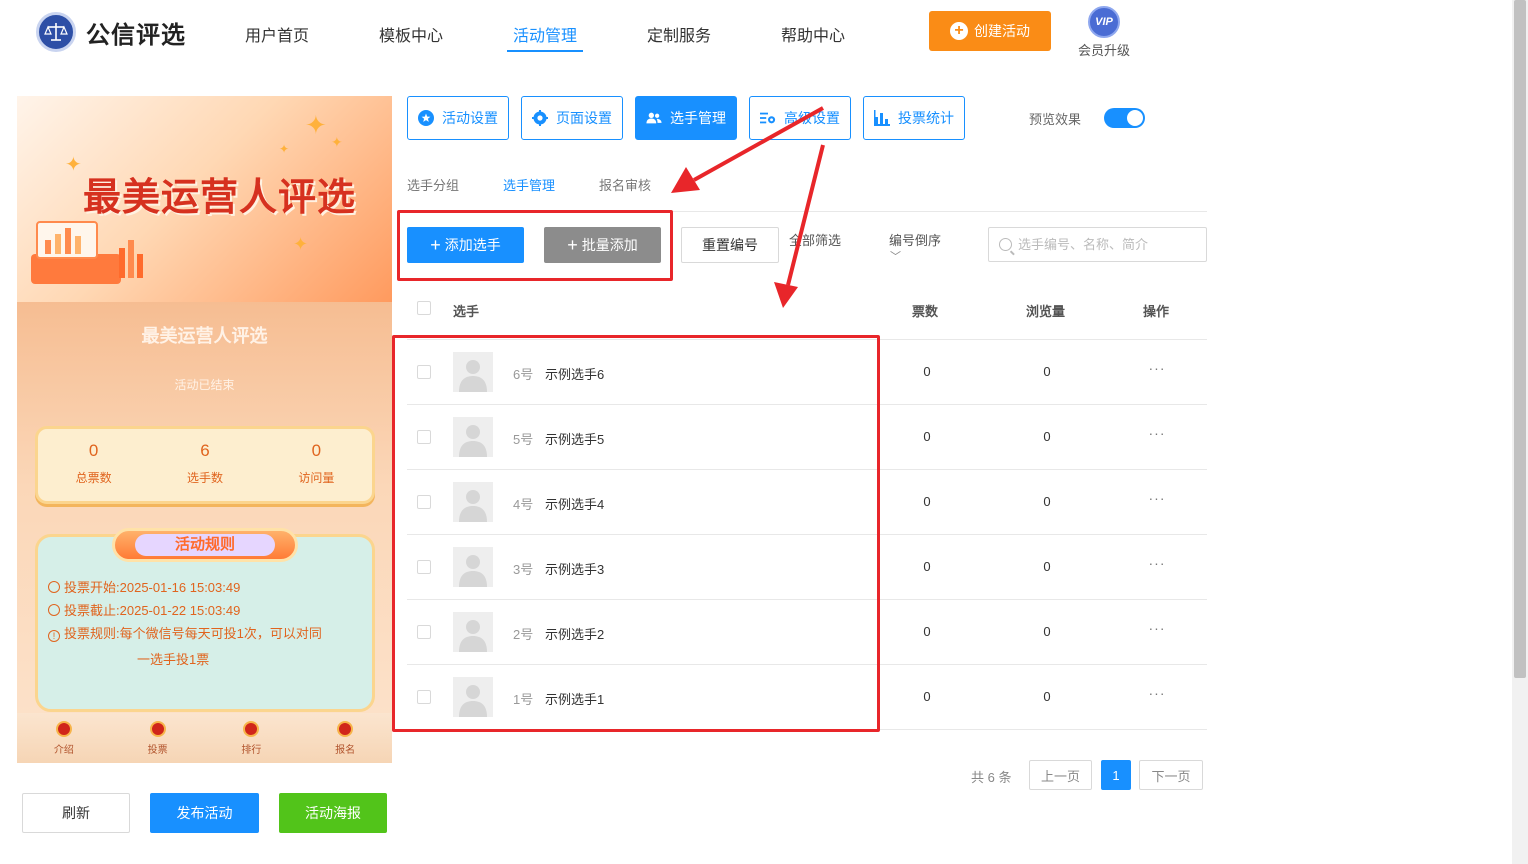  Describe the element at coordinates (679, 34) in the screenshot. I see `nav-custom-service: 定制服务` at that location.